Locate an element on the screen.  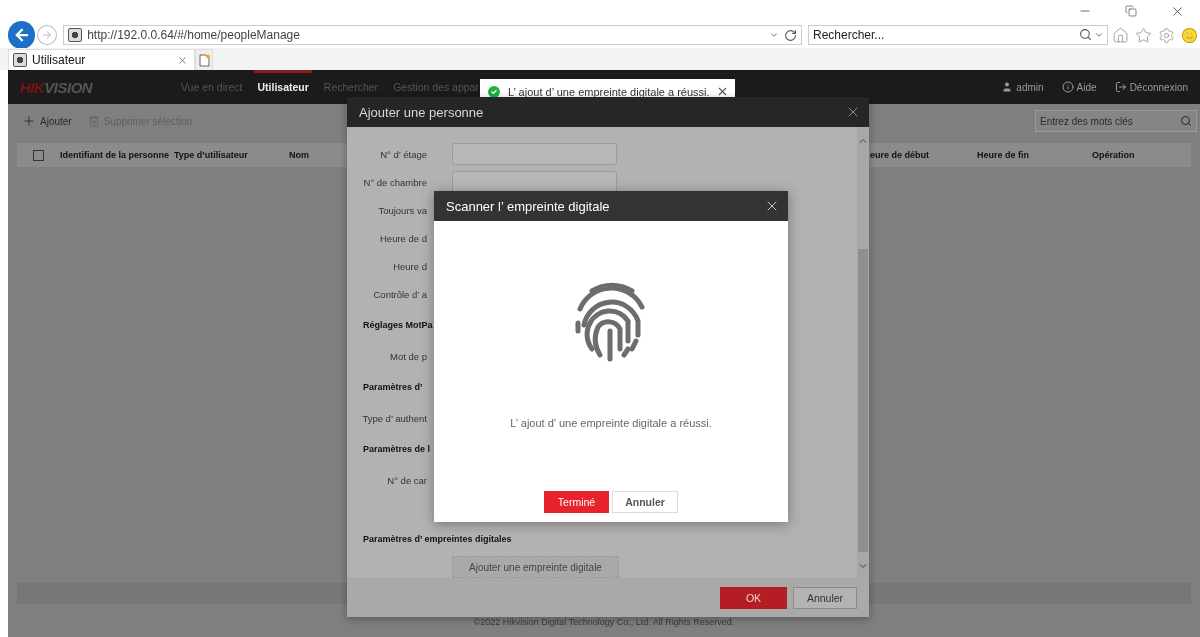
info-icon is located at coordinates (1067, 87).